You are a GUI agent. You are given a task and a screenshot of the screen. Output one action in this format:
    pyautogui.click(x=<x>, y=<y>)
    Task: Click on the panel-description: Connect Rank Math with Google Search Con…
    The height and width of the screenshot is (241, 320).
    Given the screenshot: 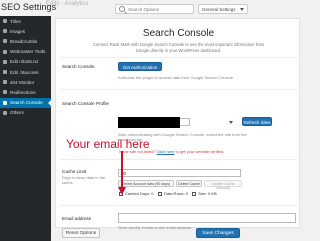 What is the action you would take?
    pyautogui.click(x=178, y=47)
    